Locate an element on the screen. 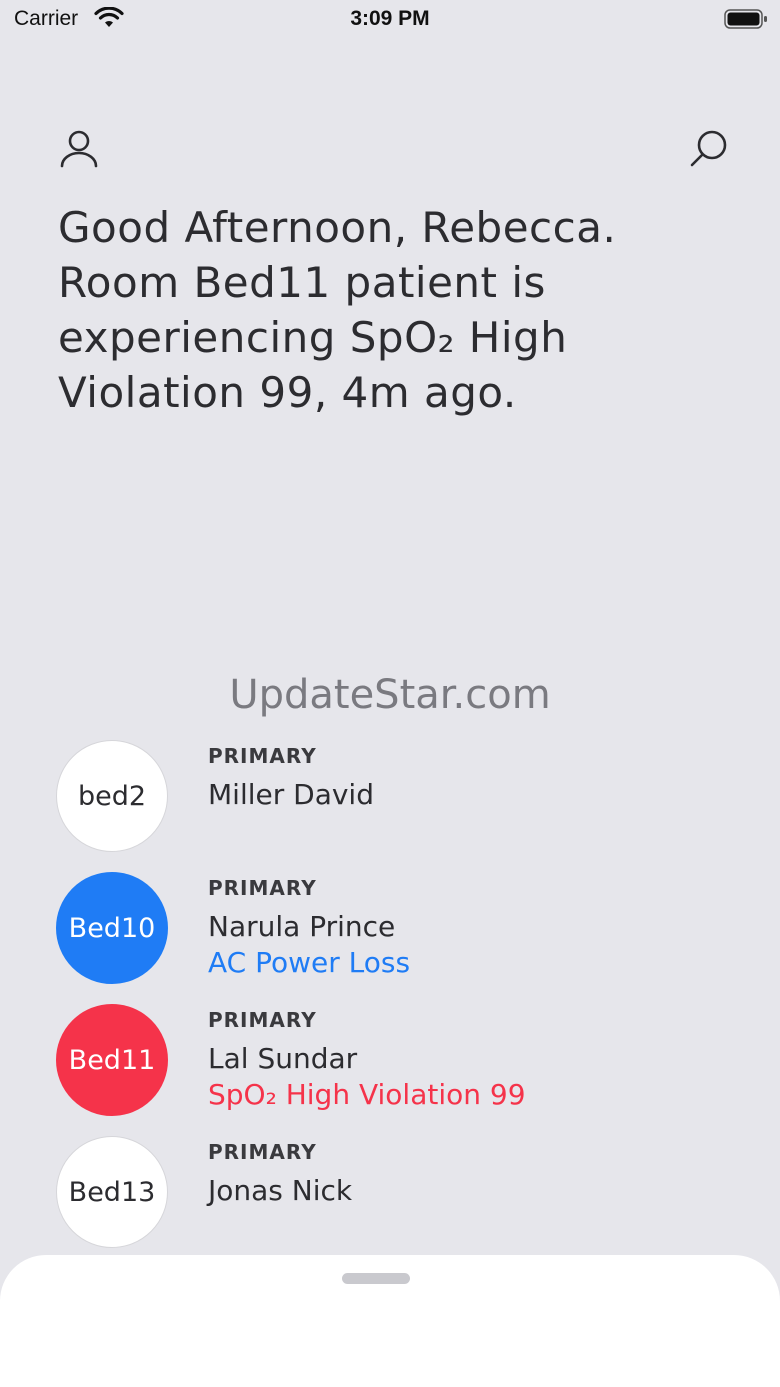  patient-row: bed2 PRIMARY Miller David is located at coordinates (406, 806).